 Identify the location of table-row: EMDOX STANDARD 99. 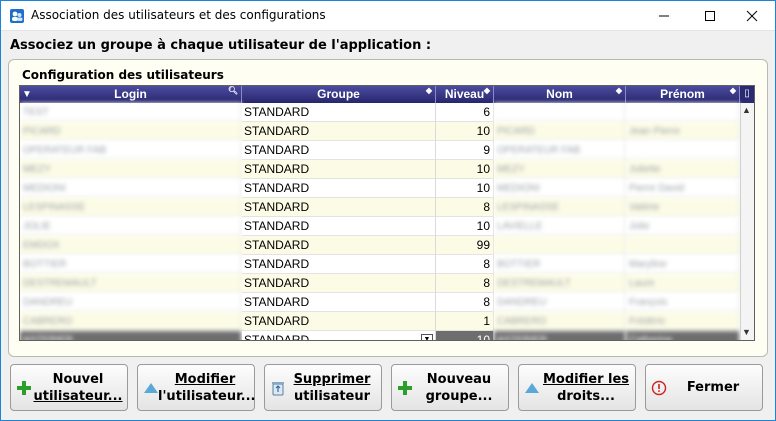
(380, 245).